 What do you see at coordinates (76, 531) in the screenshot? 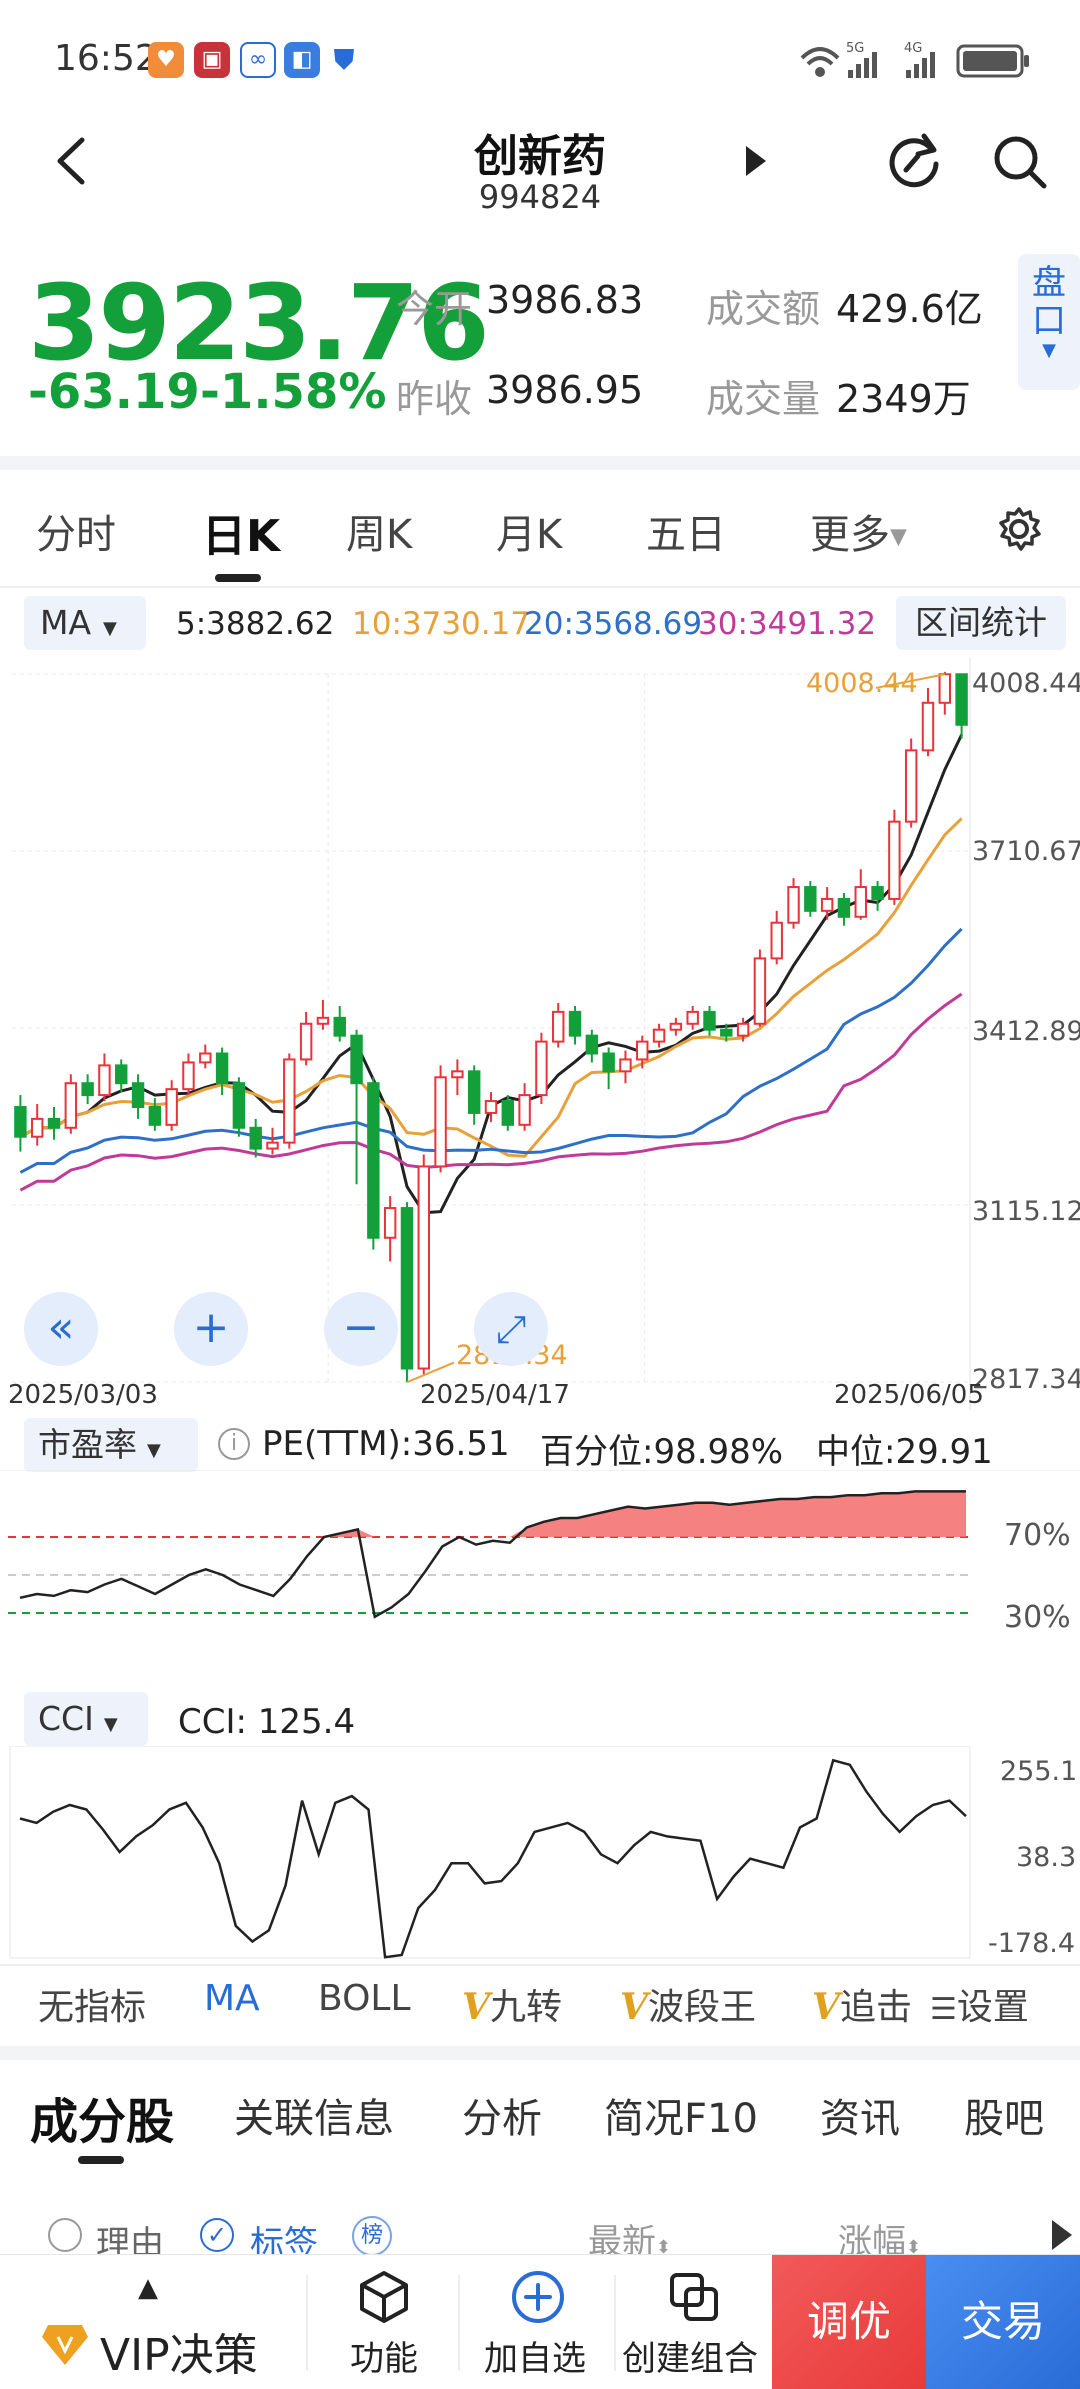
I see `tab-intraday: 分时` at bounding box center [76, 531].